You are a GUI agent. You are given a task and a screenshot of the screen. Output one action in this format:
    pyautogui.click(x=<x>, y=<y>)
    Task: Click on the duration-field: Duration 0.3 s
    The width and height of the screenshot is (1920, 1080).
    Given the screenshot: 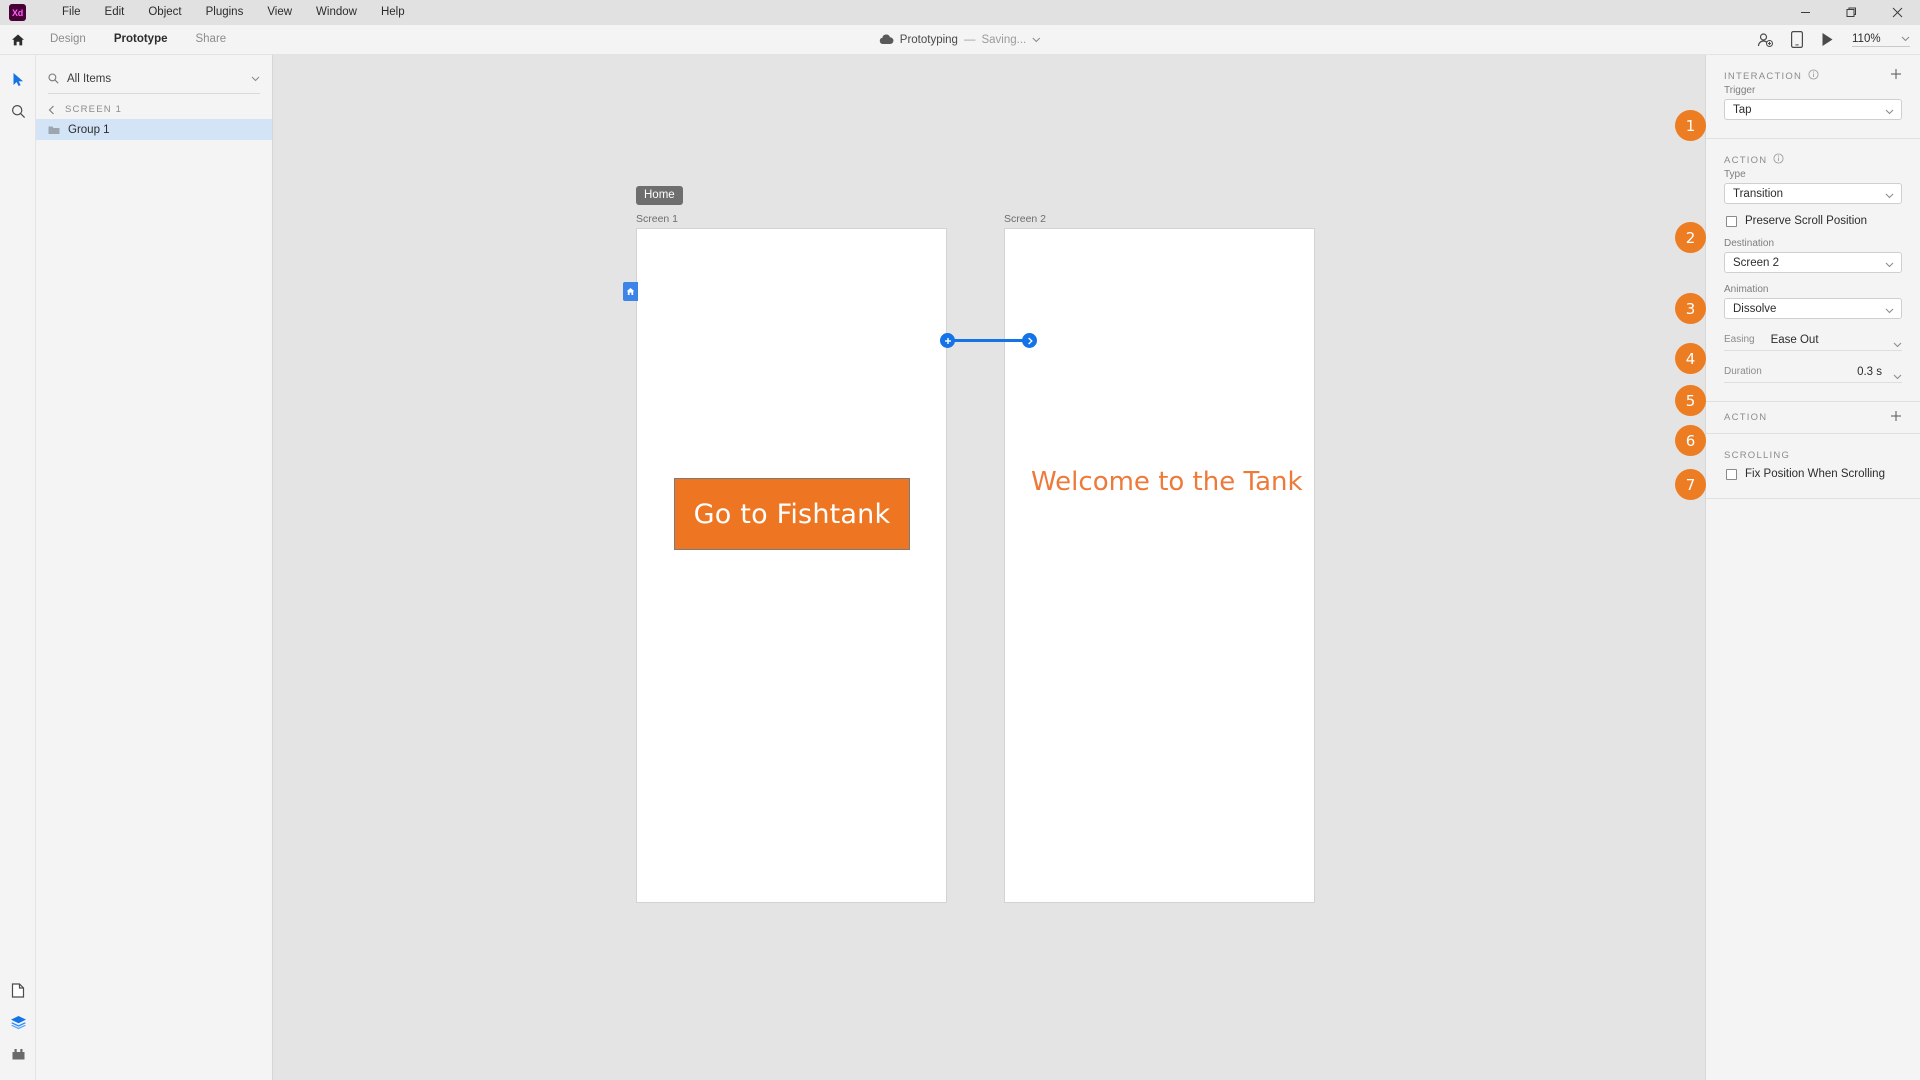 What is the action you would take?
    pyautogui.click(x=1813, y=372)
    